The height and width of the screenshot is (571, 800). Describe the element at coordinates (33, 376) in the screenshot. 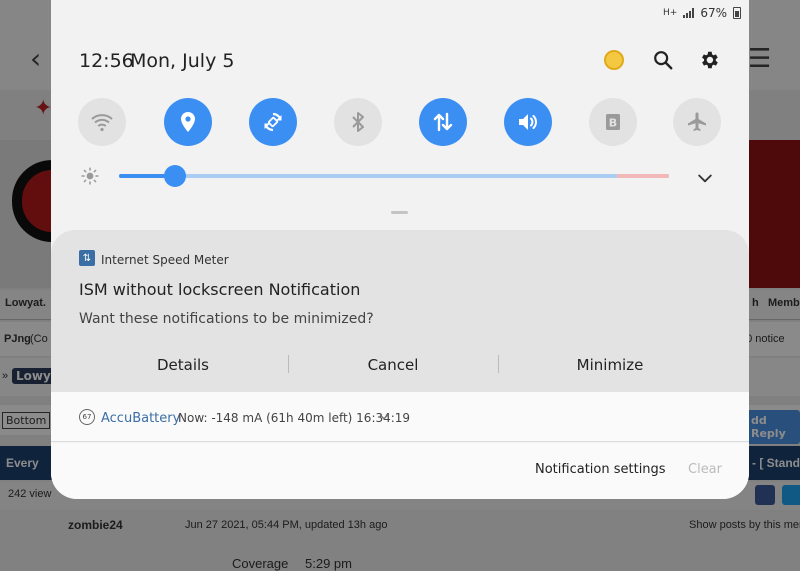

I see `bg-lowy-chip: Lowy` at that location.